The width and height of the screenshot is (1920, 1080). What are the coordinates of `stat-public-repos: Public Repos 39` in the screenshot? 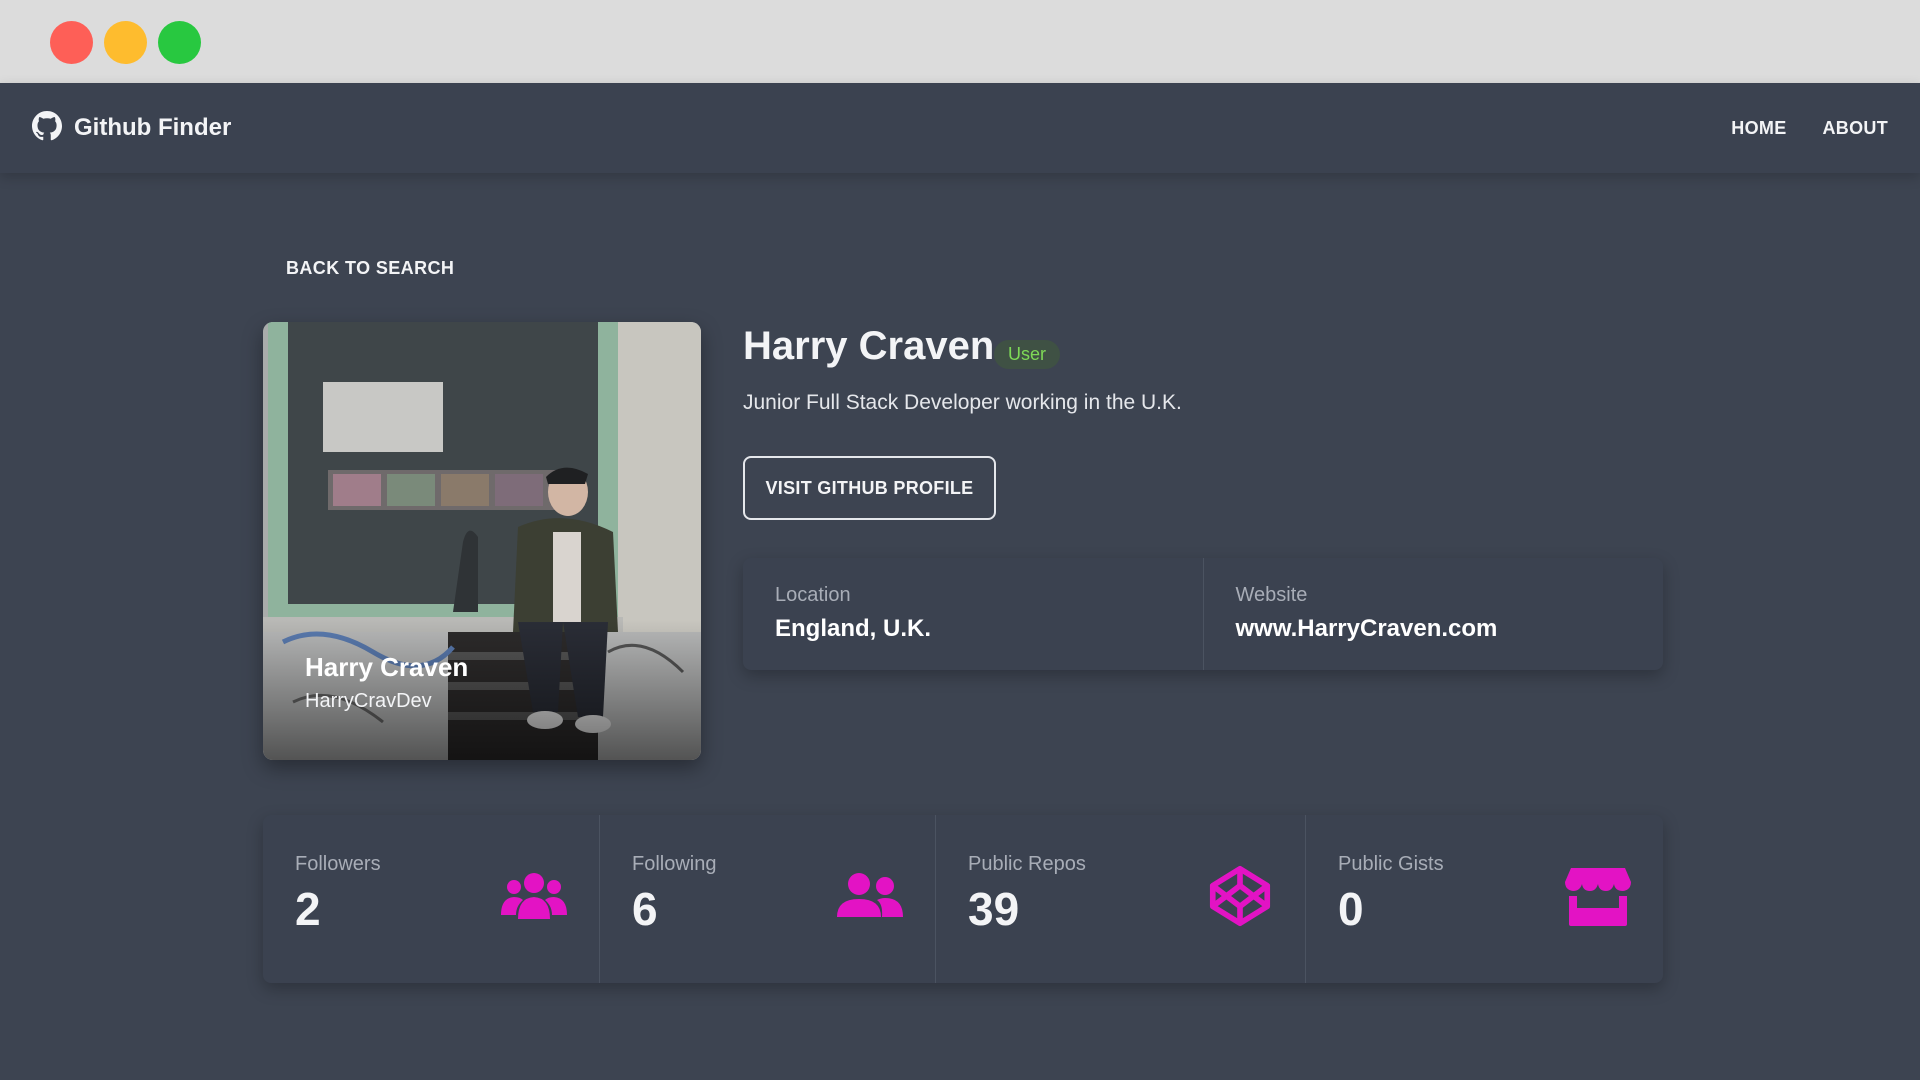 It's located at (1120, 899).